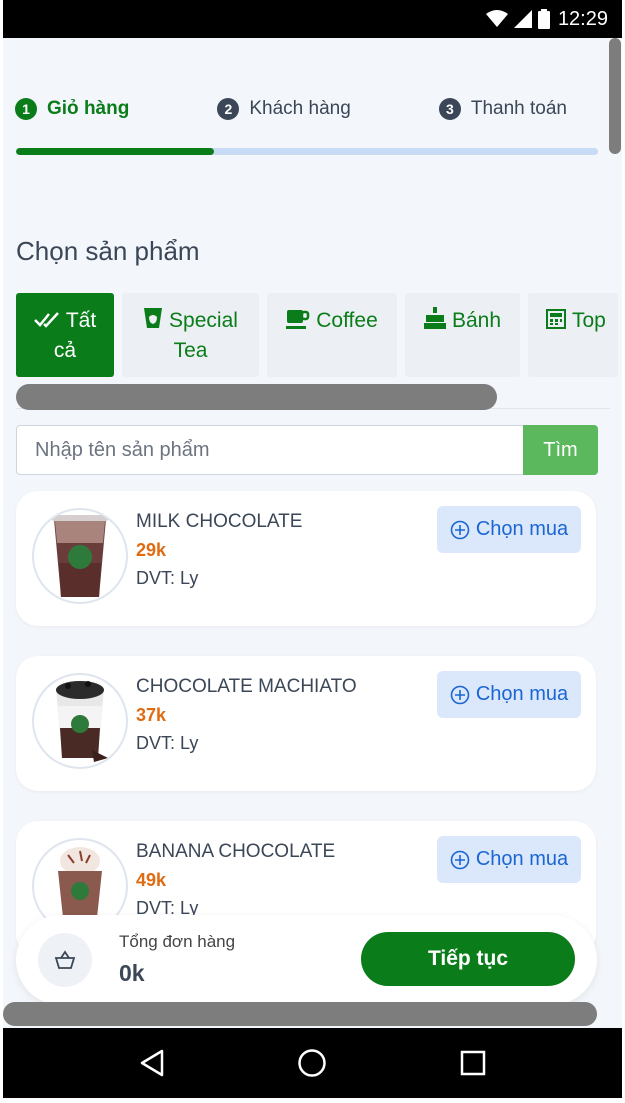  I want to click on step-payment: 3 Thanh toán, so click(502, 109).